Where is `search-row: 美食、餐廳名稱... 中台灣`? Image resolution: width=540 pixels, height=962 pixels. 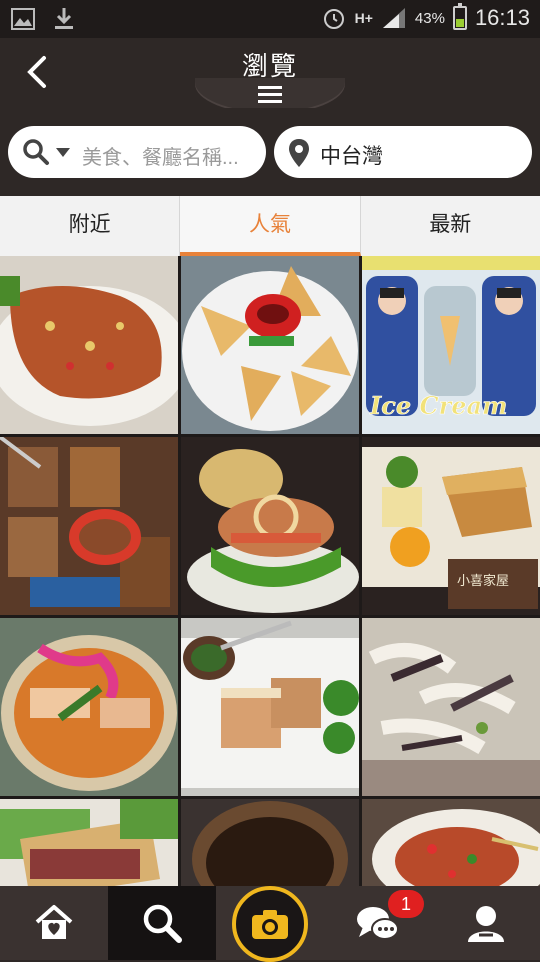
search-row: 美食、餐廳名稱... 中台灣 is located at coordinates (270, 152).